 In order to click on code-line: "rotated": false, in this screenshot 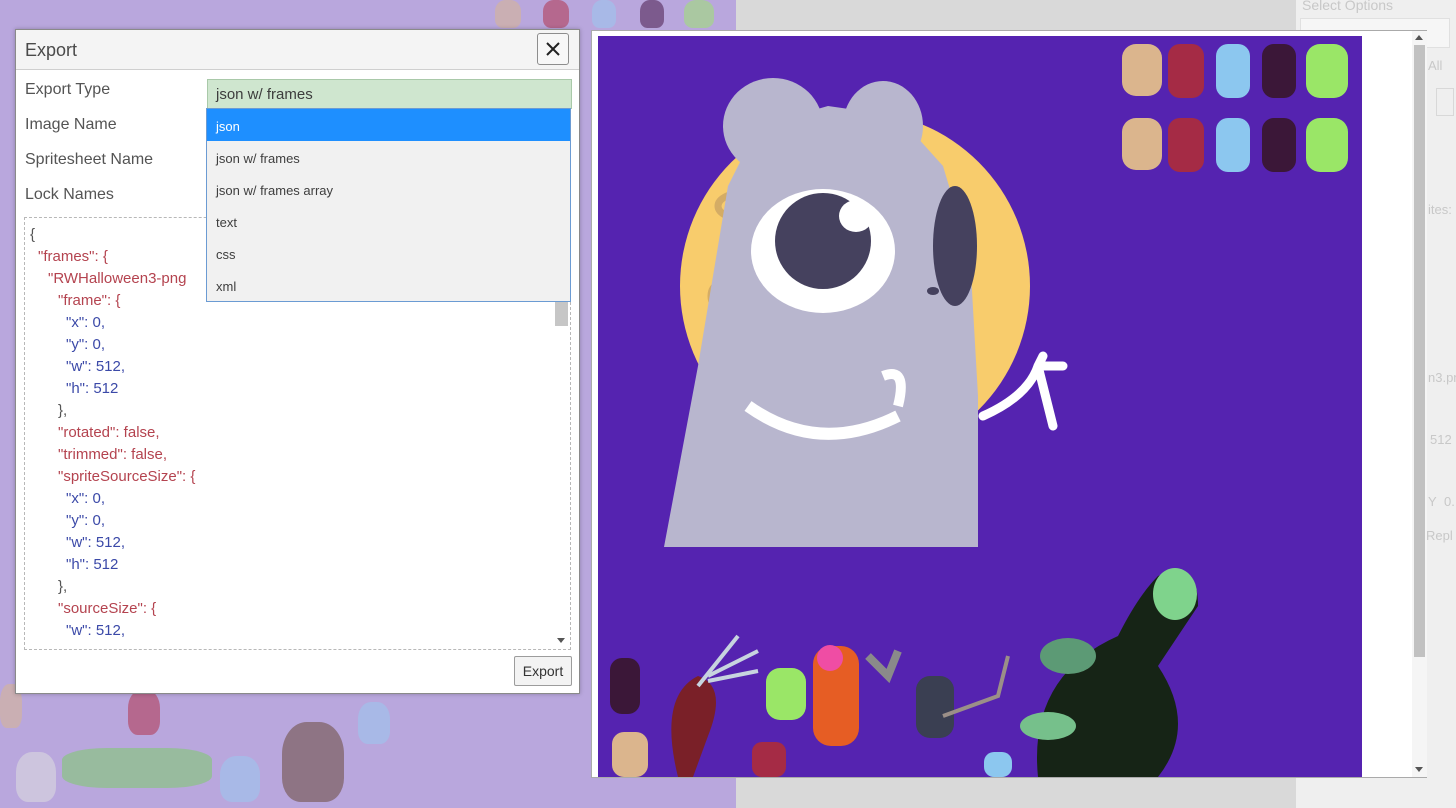, I will do `click(109, 432)`.